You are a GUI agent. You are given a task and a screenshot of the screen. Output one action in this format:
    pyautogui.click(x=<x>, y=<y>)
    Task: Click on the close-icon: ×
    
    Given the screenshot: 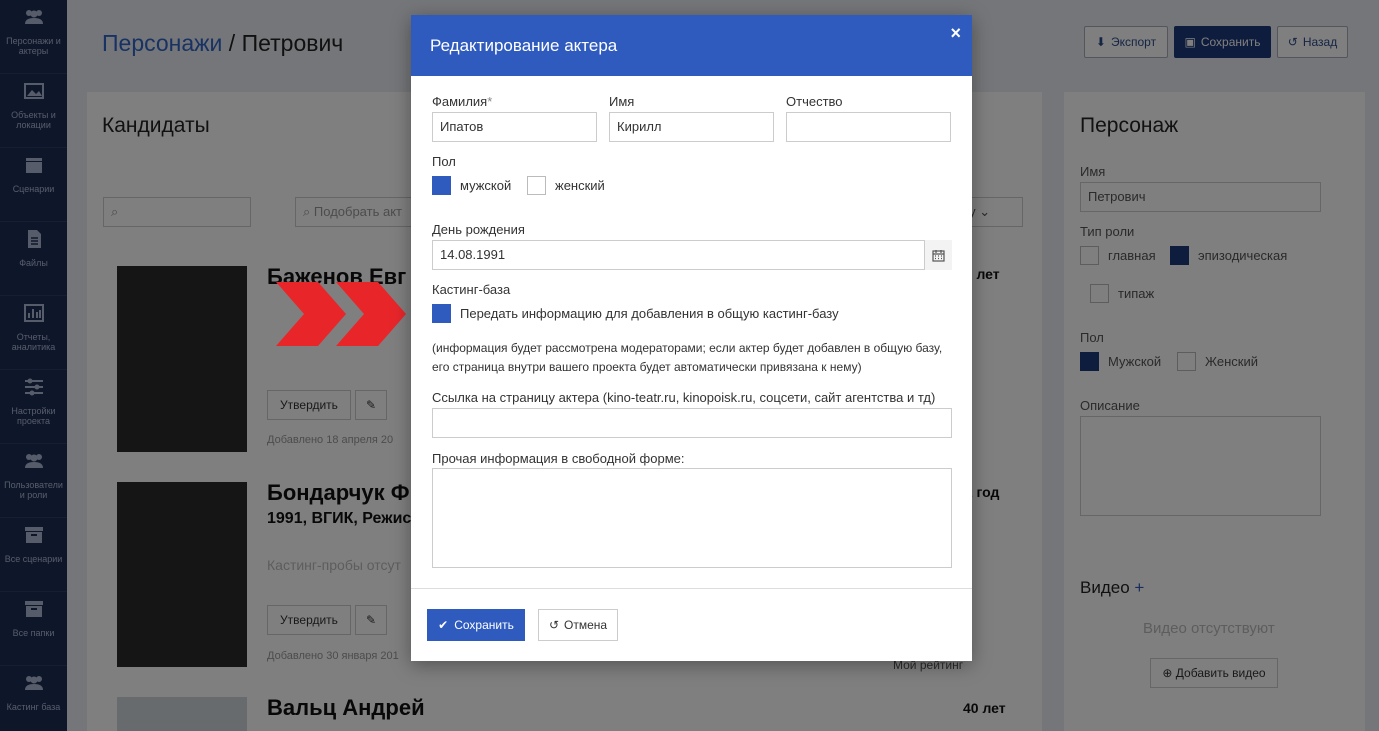 What is the action you would take?
    pyautogui.click(x=955, y=33)
    